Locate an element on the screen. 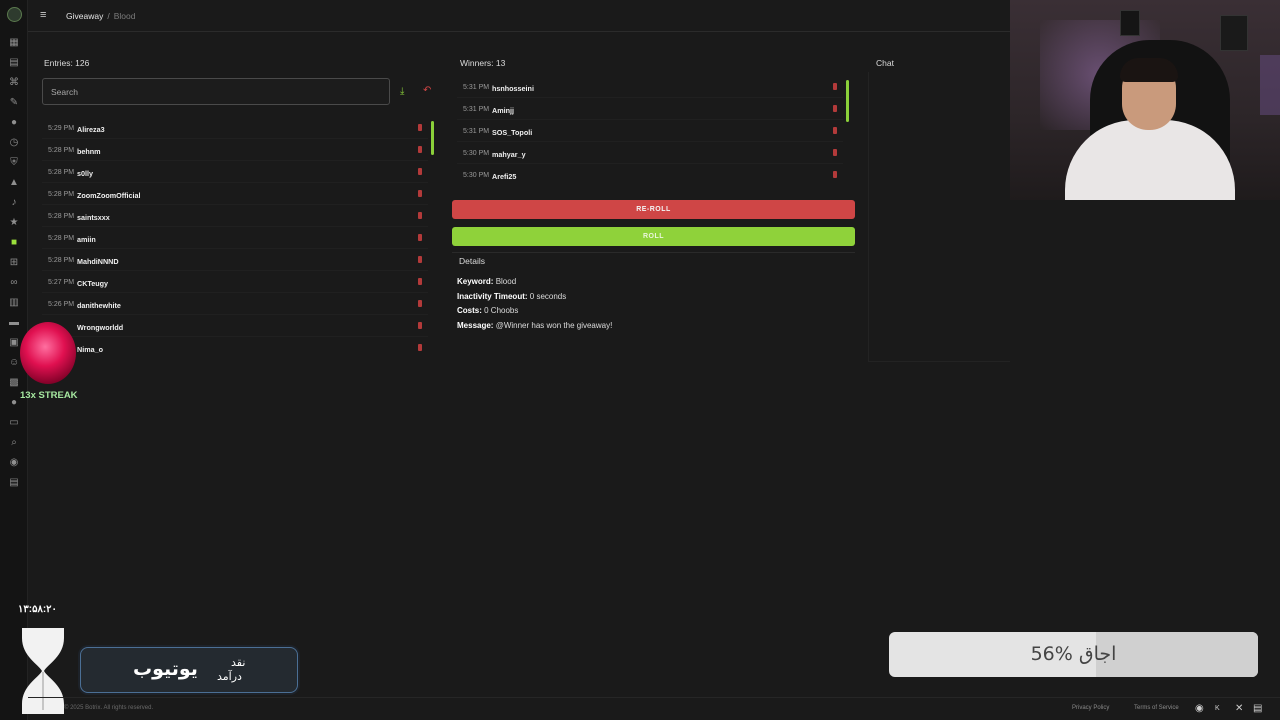  download-icon: ⤓ is located at coordinates (402, 91).